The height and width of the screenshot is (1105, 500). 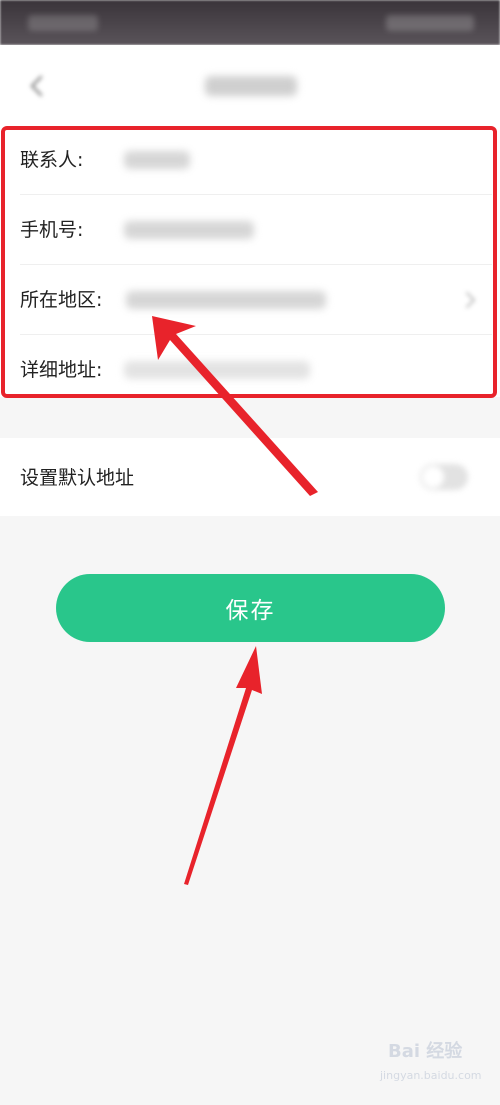 I want to click on page-title-blurred, so click(x=251, y=86).